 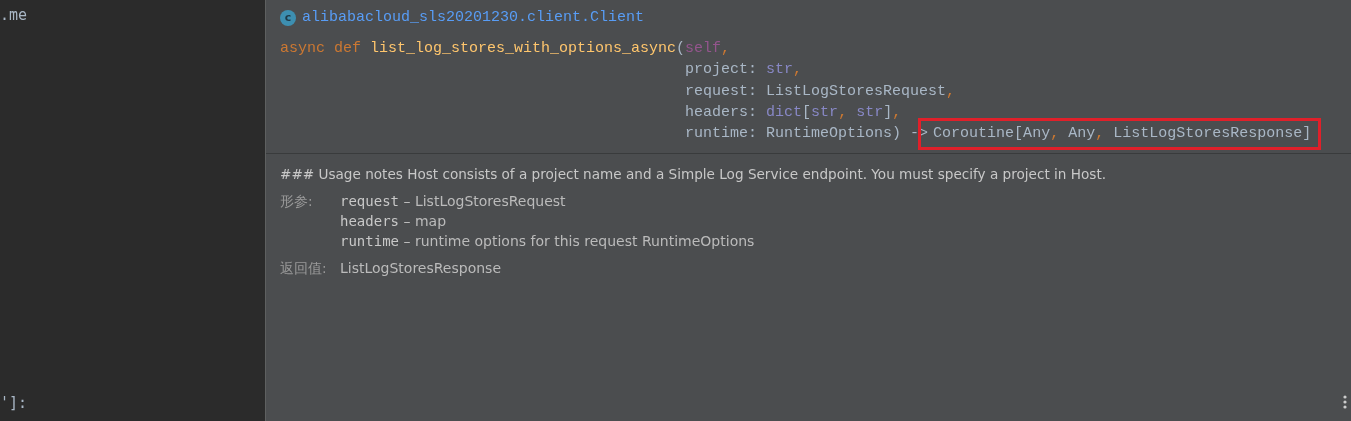 I want to click on code-line: async def list_log_stores_with_options_async(self,, so click(x=506, y=49).